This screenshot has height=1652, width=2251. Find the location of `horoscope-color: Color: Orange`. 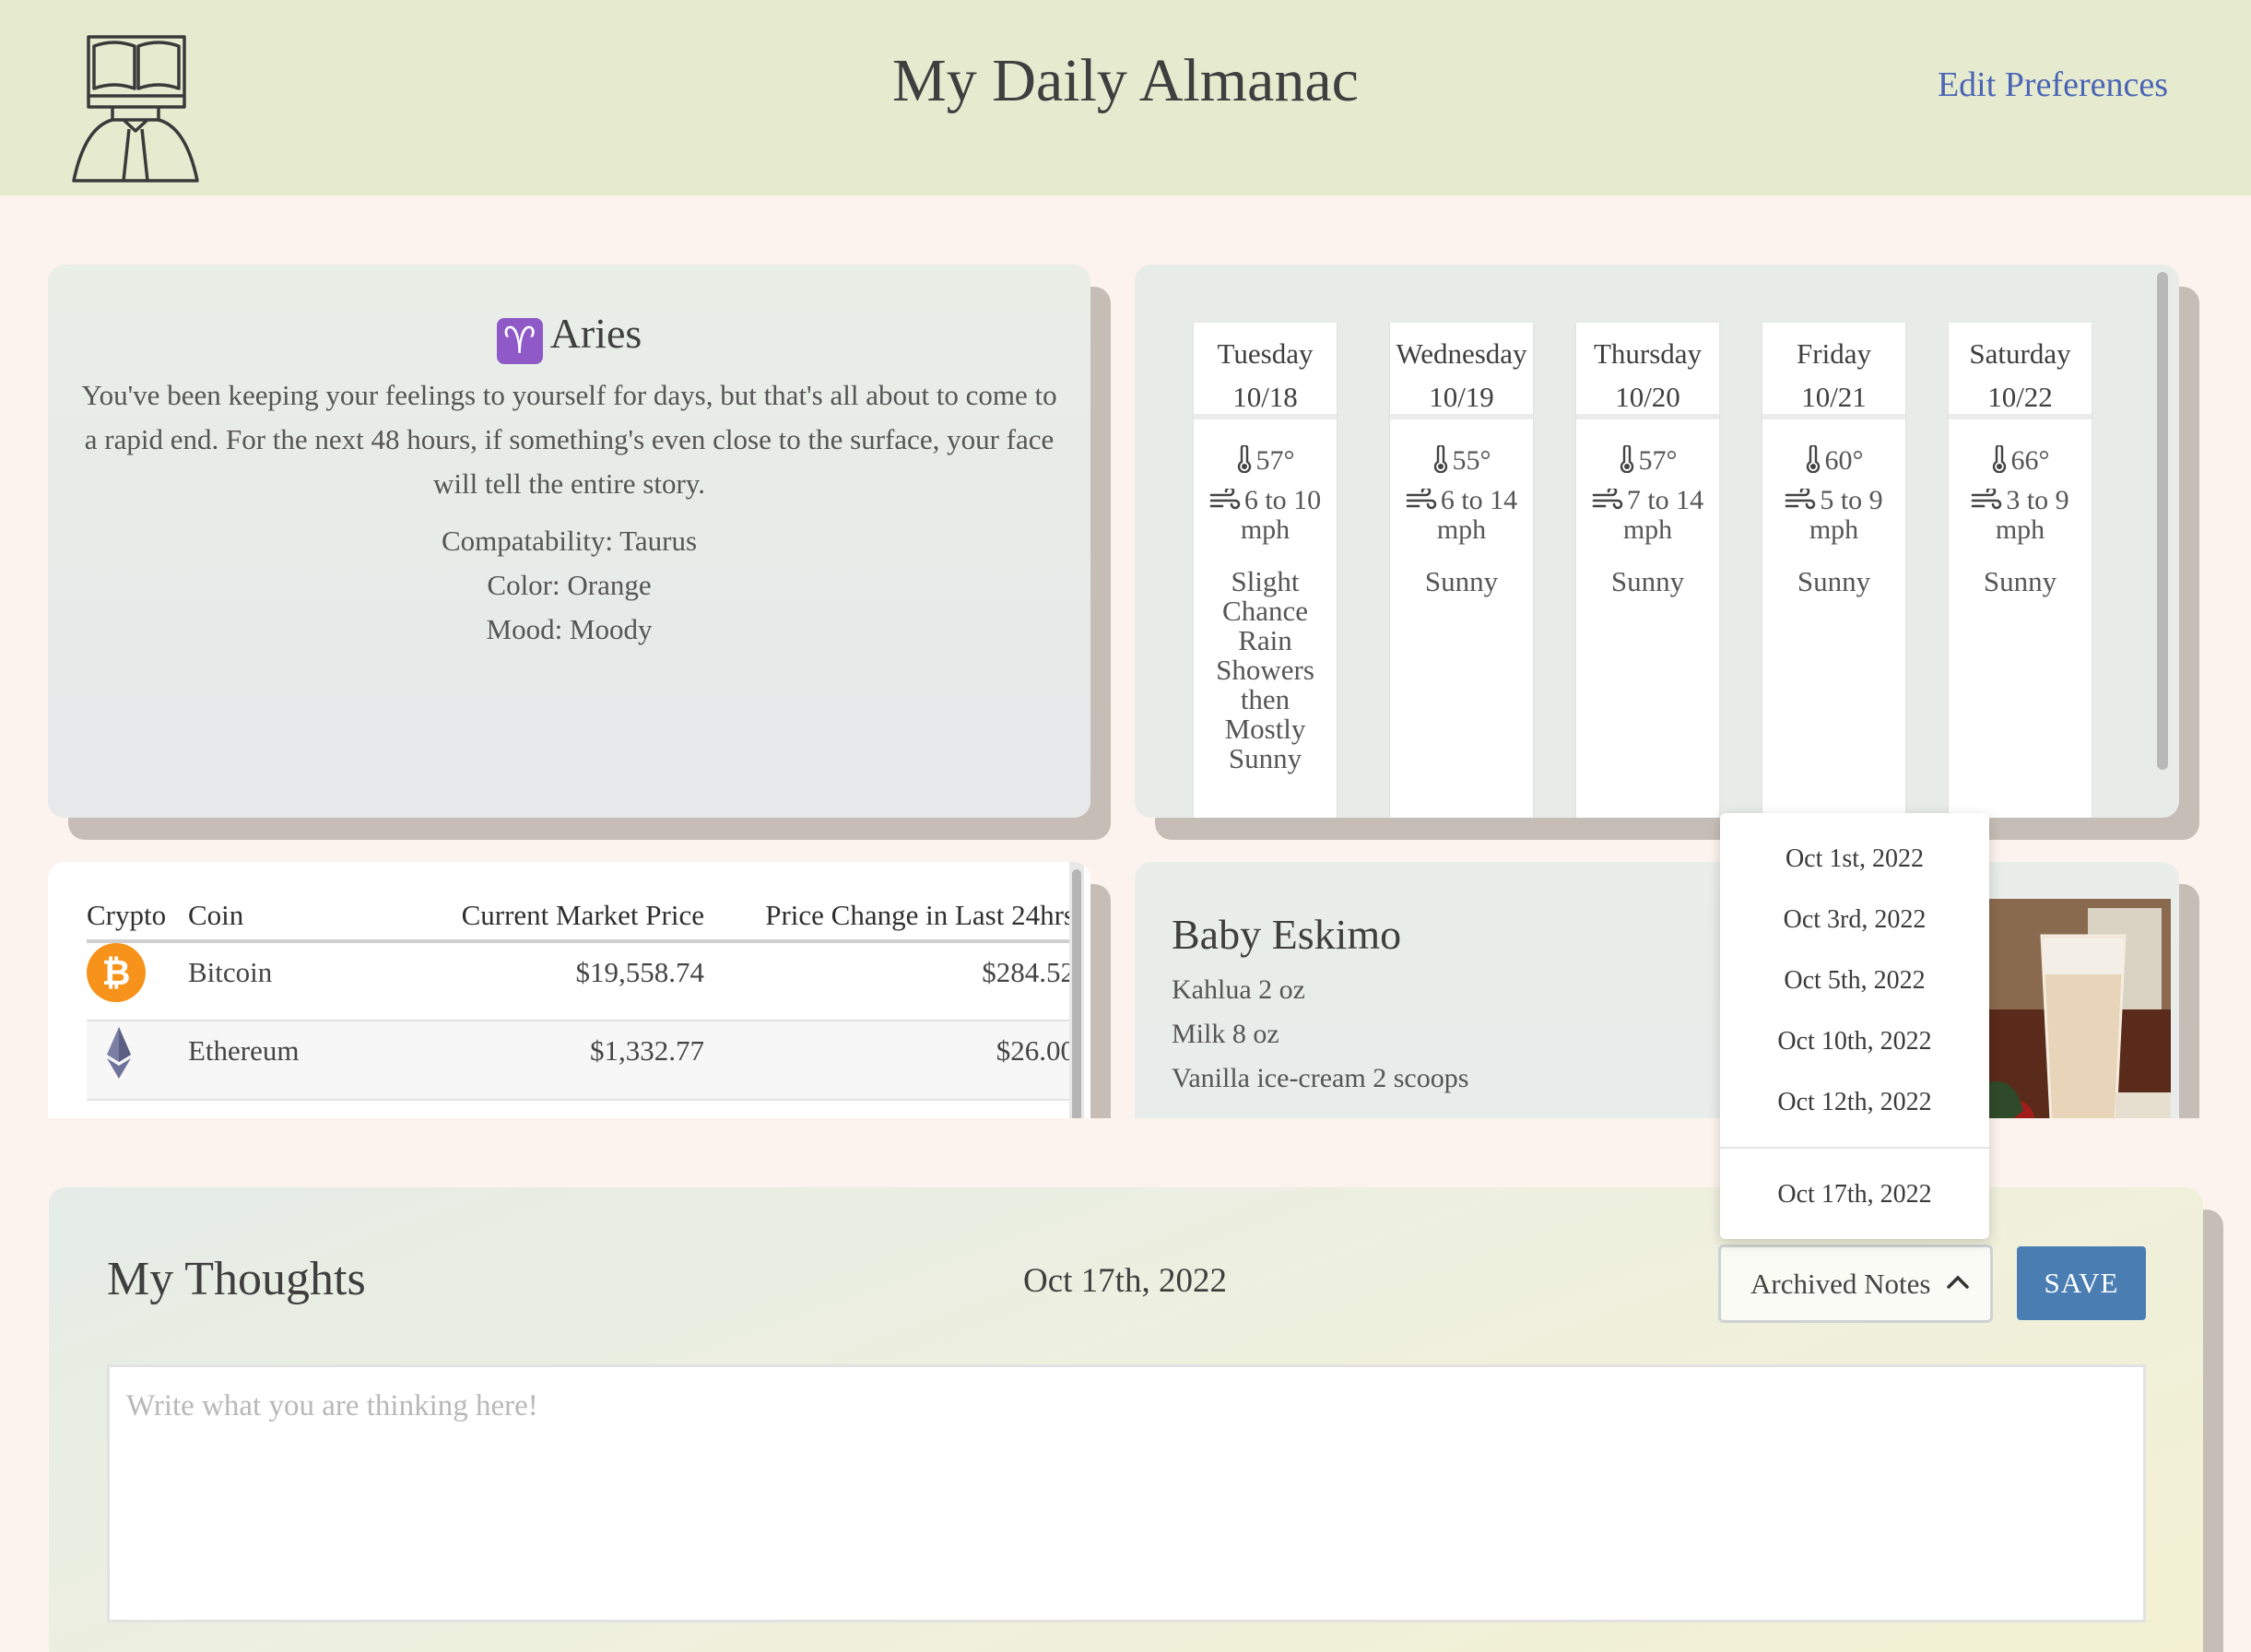

horoscope-color: Color: Orange is located at coordinates (569, 585).